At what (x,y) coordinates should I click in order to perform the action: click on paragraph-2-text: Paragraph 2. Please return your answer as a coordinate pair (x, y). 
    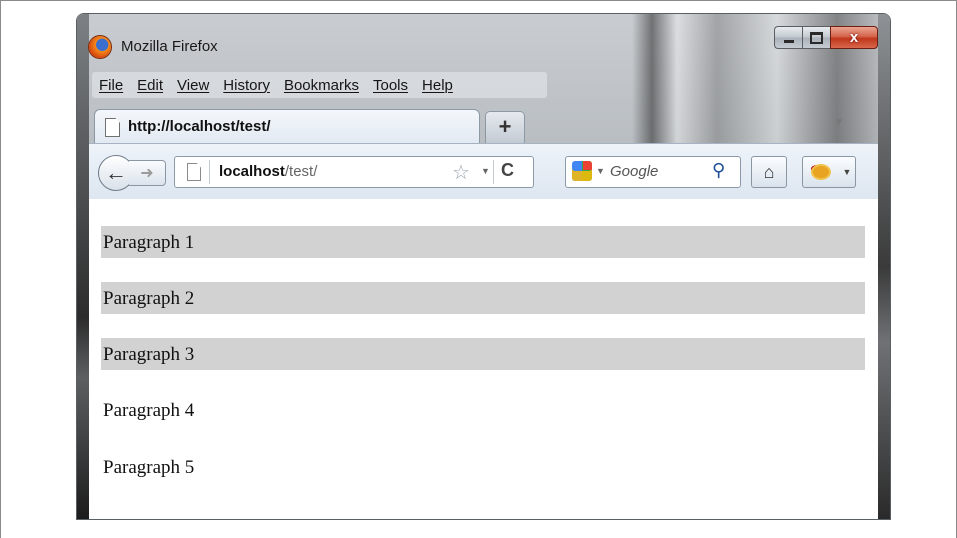
    Looking at the image, I should click on (149, 298).